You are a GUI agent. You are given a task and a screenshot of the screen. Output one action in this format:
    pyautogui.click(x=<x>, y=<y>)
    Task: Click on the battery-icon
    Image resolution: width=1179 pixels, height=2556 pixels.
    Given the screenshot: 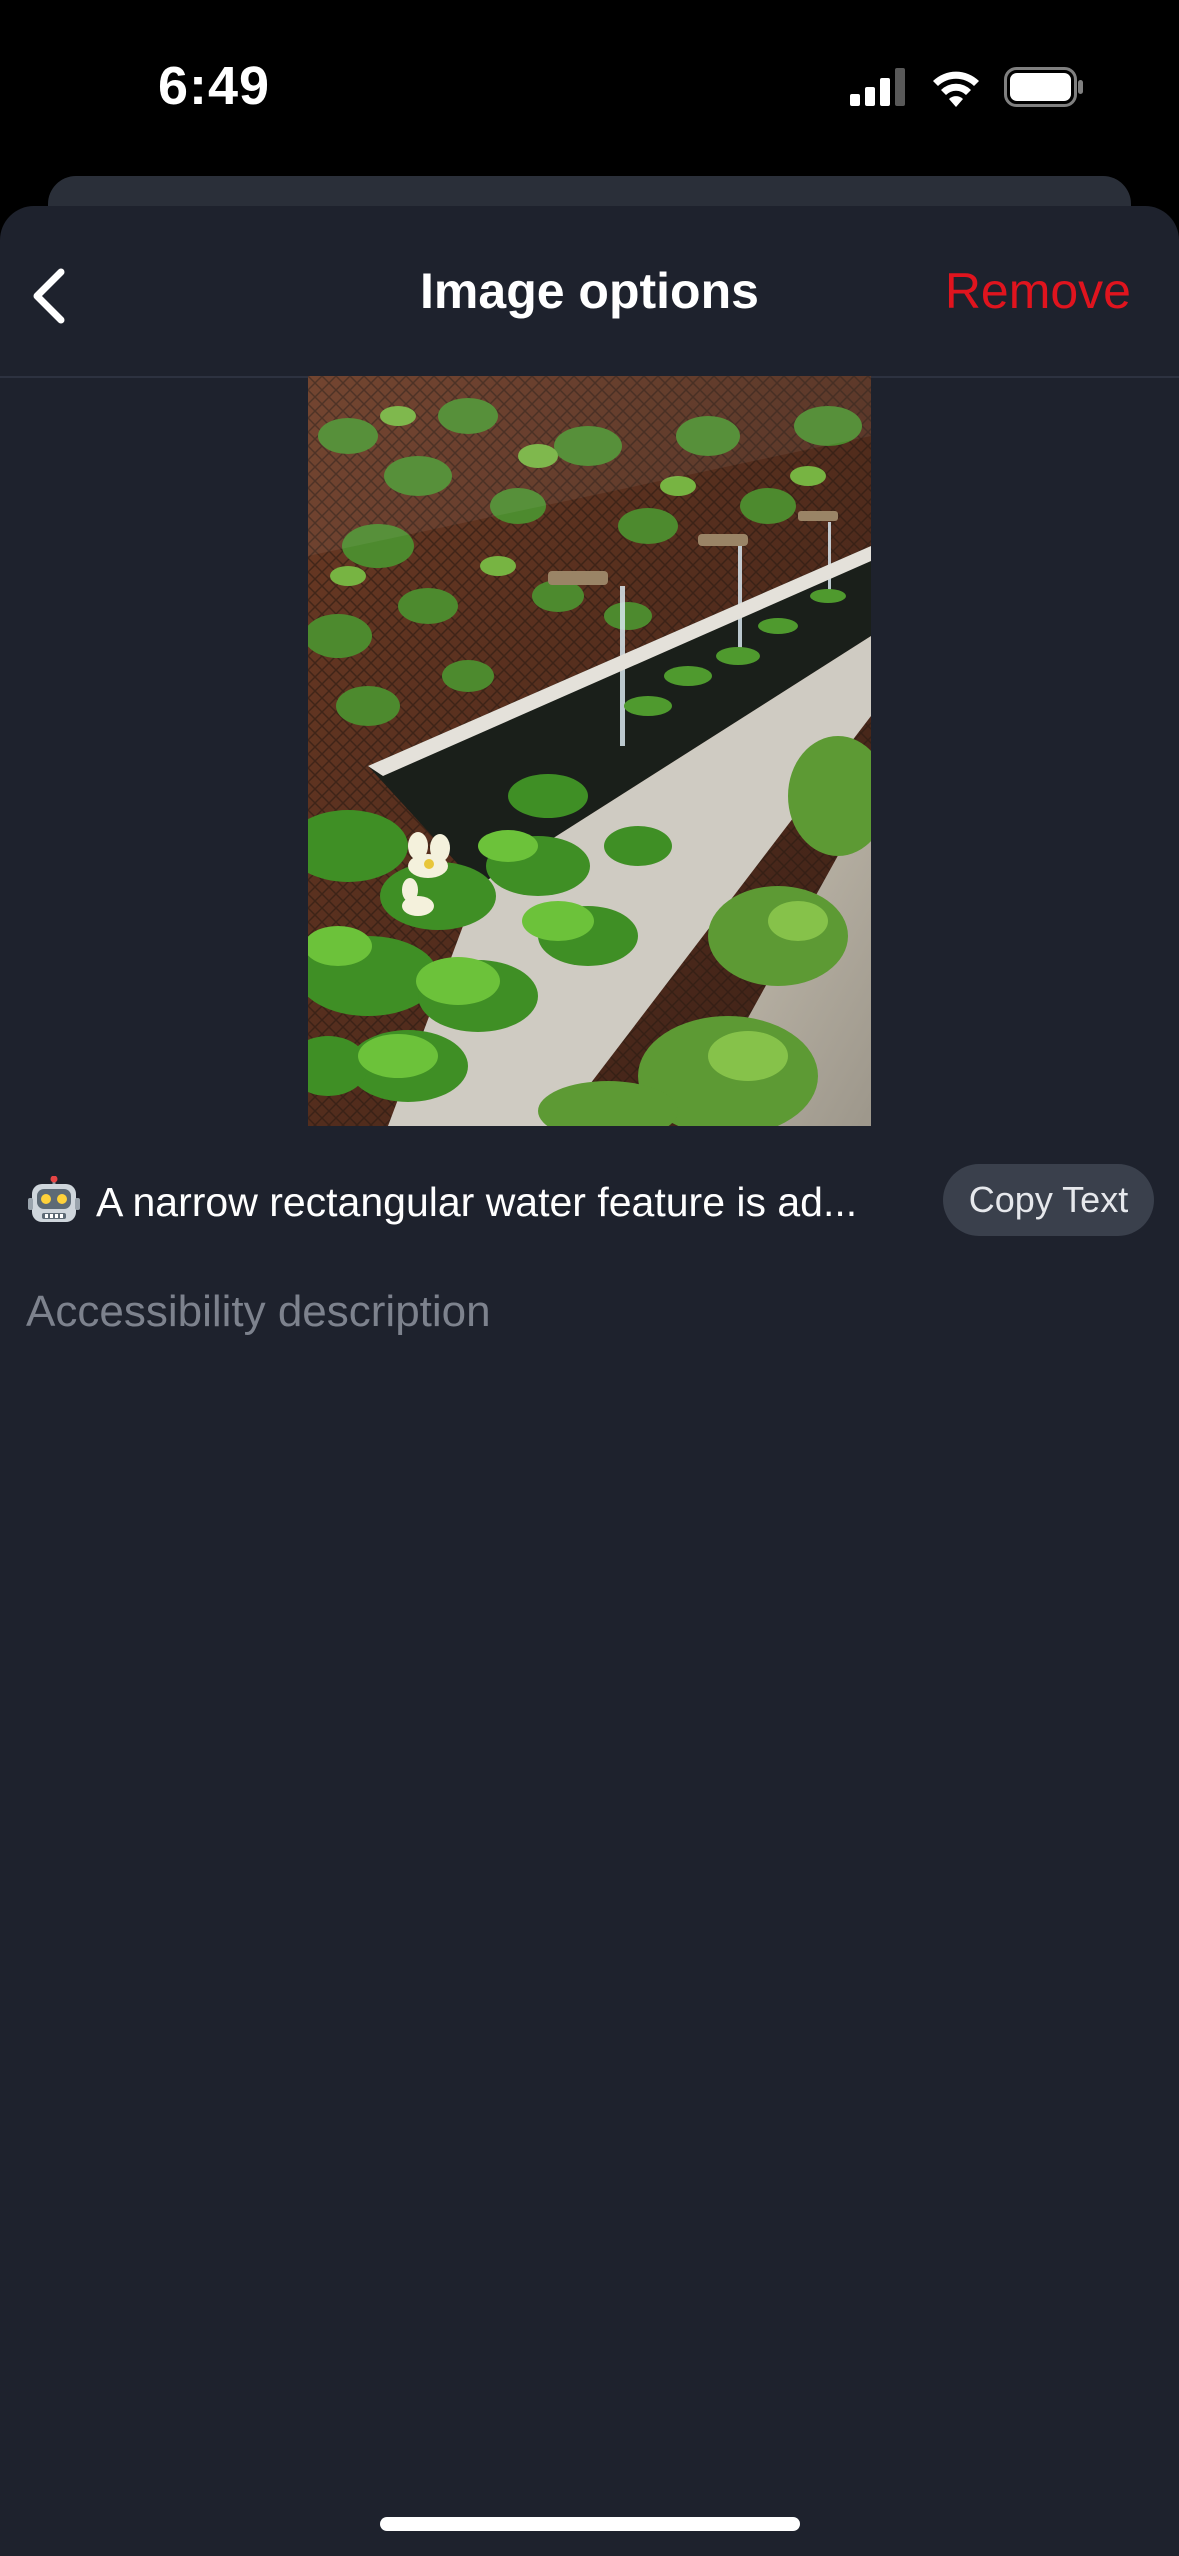 What is the action you would take?
    pyautogui.click(x=1043, y=87)
    